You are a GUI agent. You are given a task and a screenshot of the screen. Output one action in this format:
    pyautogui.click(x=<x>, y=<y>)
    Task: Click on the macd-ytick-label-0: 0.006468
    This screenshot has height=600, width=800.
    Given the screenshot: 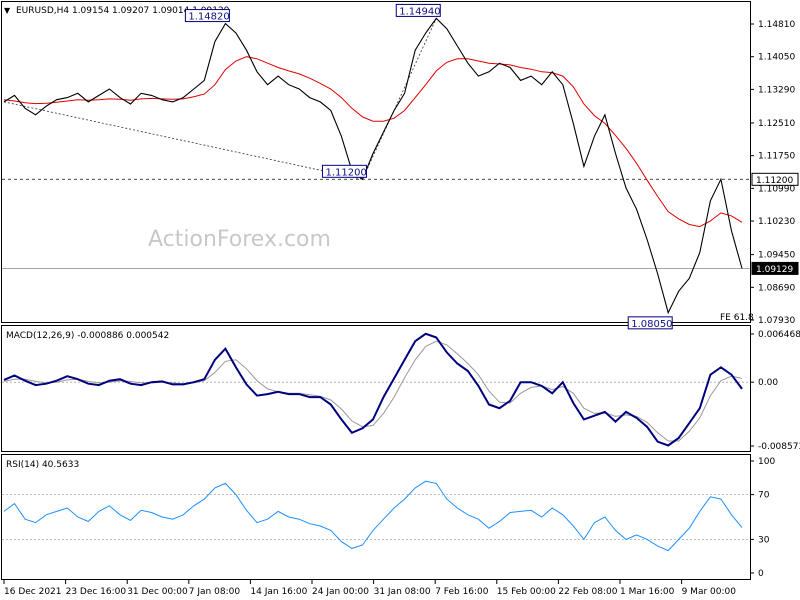 What is the action you would take?
    pyautogui.click(x=779, y=335)
    